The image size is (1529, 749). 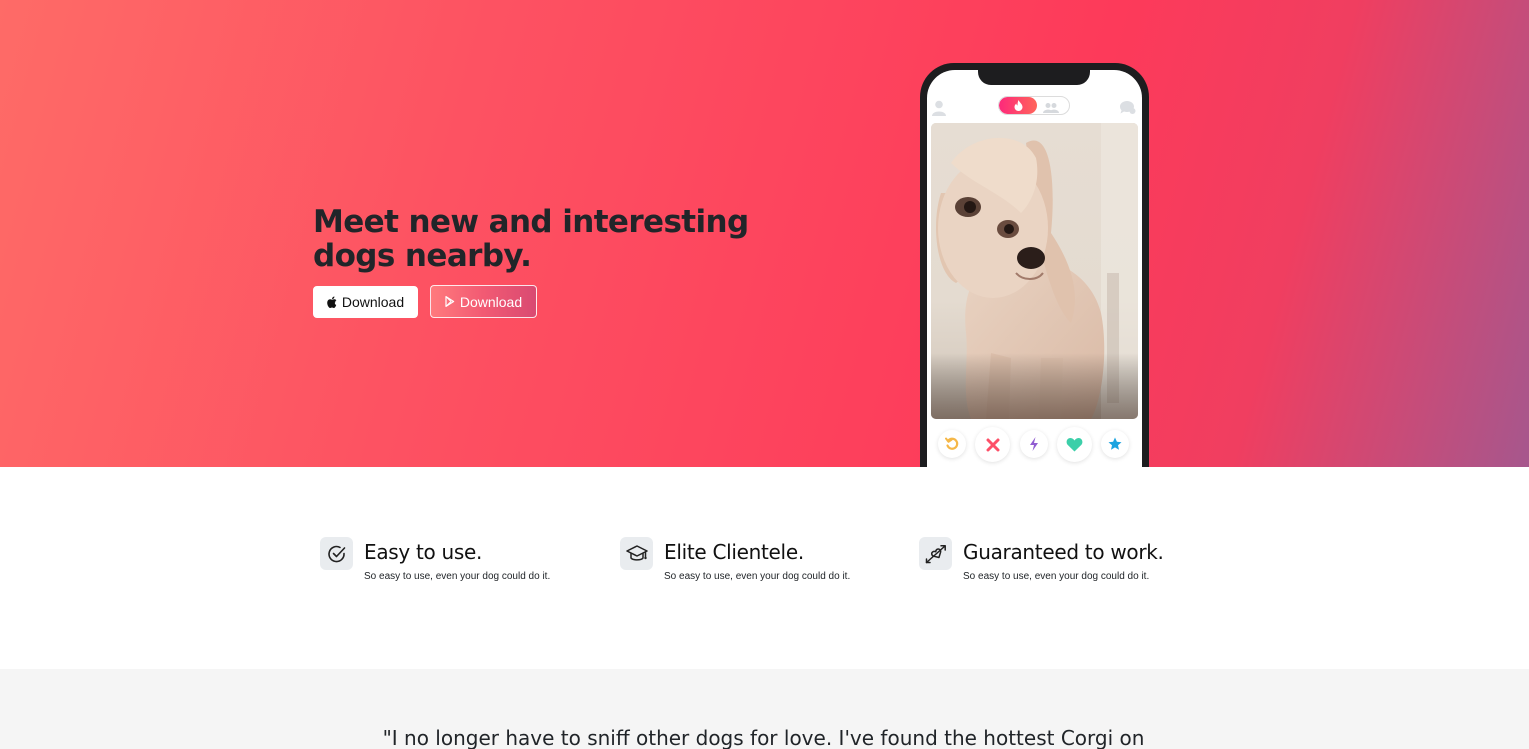 I want to click on profile-icon, so click(x=939, y=110).